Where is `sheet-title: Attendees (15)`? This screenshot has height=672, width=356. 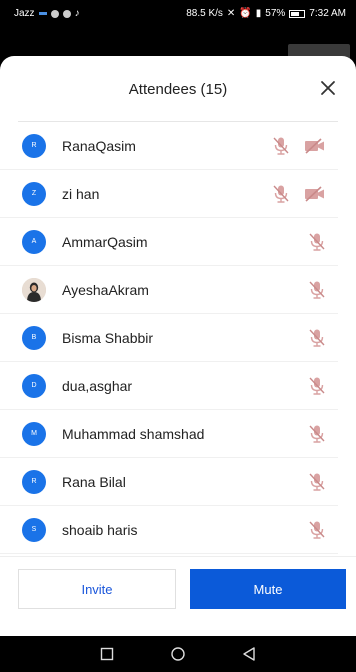
sheet-title: Attendees (15) is located at coordinates (178, 89).